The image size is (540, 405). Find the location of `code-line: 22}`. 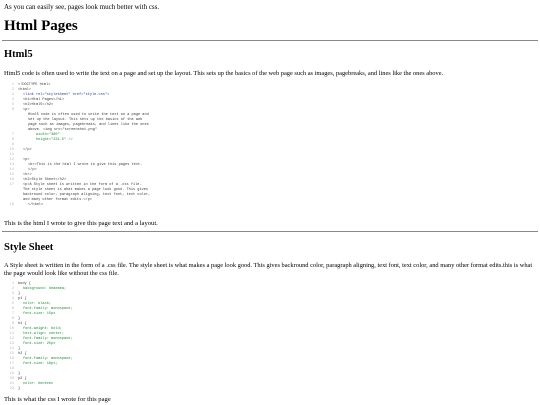

code-line: 22} is located at coordinates (104, 389).